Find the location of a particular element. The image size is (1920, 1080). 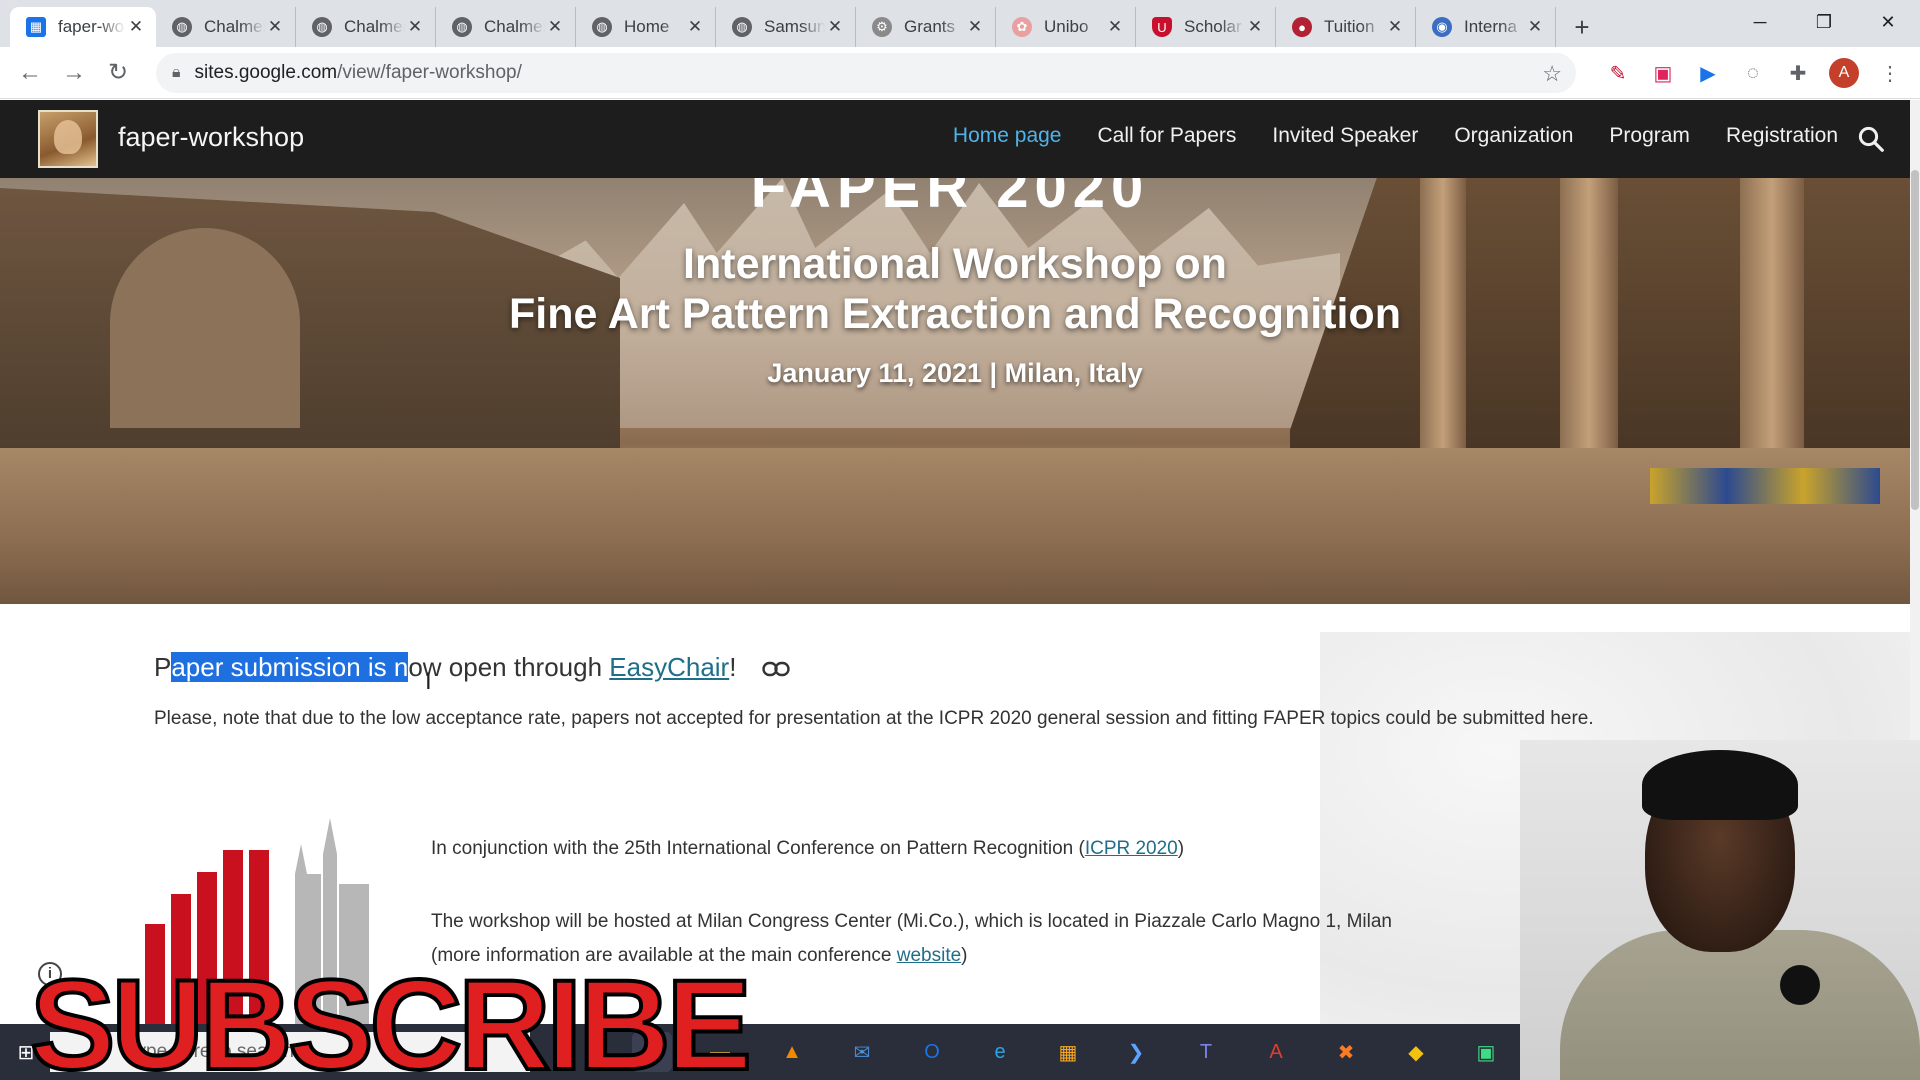

url-host: sites.google.com is located at coordinates (266, 72).